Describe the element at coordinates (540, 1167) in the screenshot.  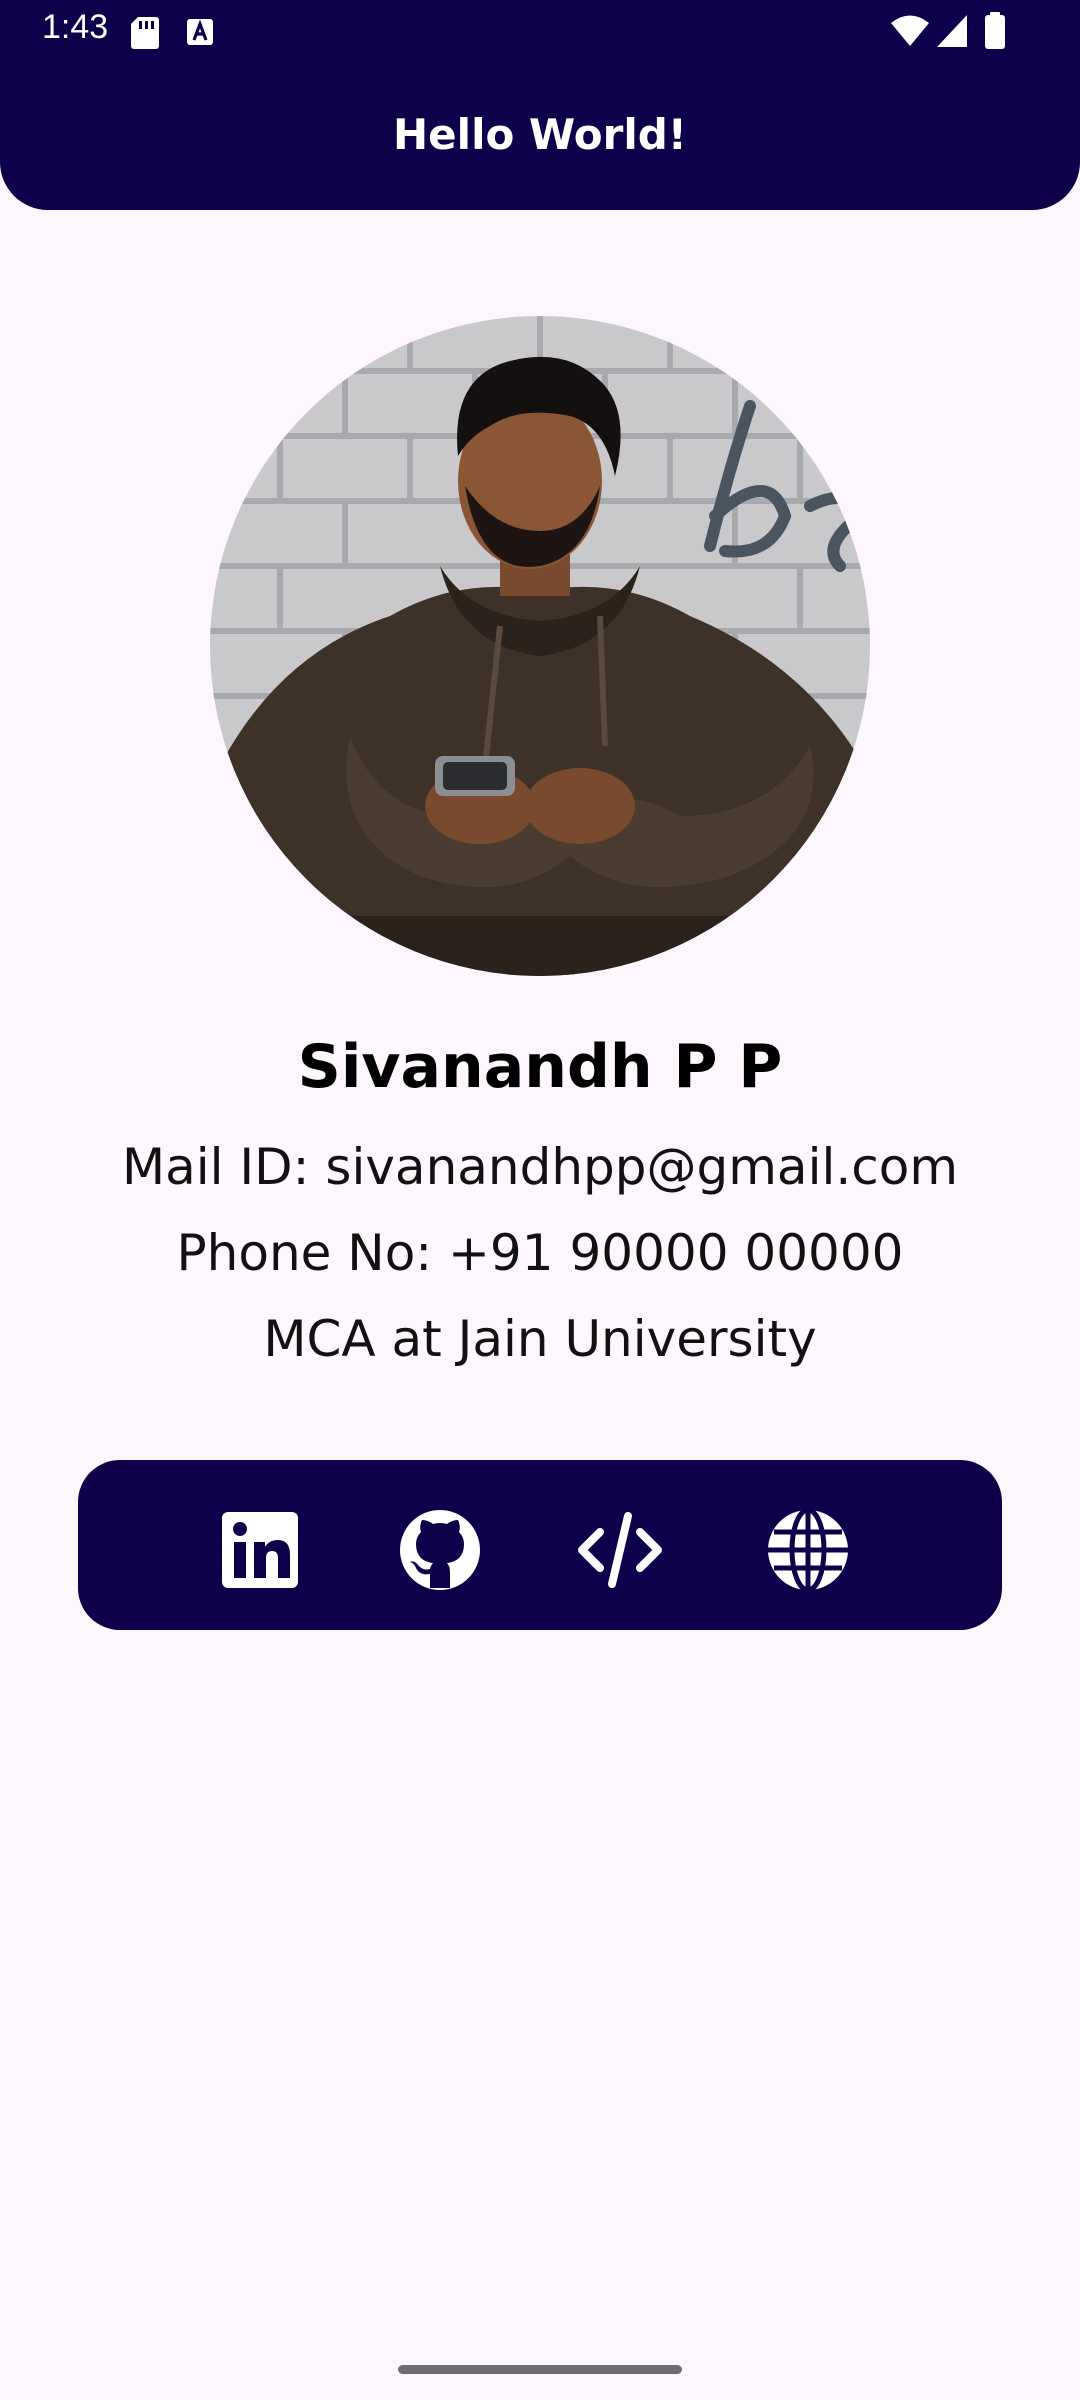
I see `mail-id-text: Mail ID: sivanandhpp@gmail.com` at that location.